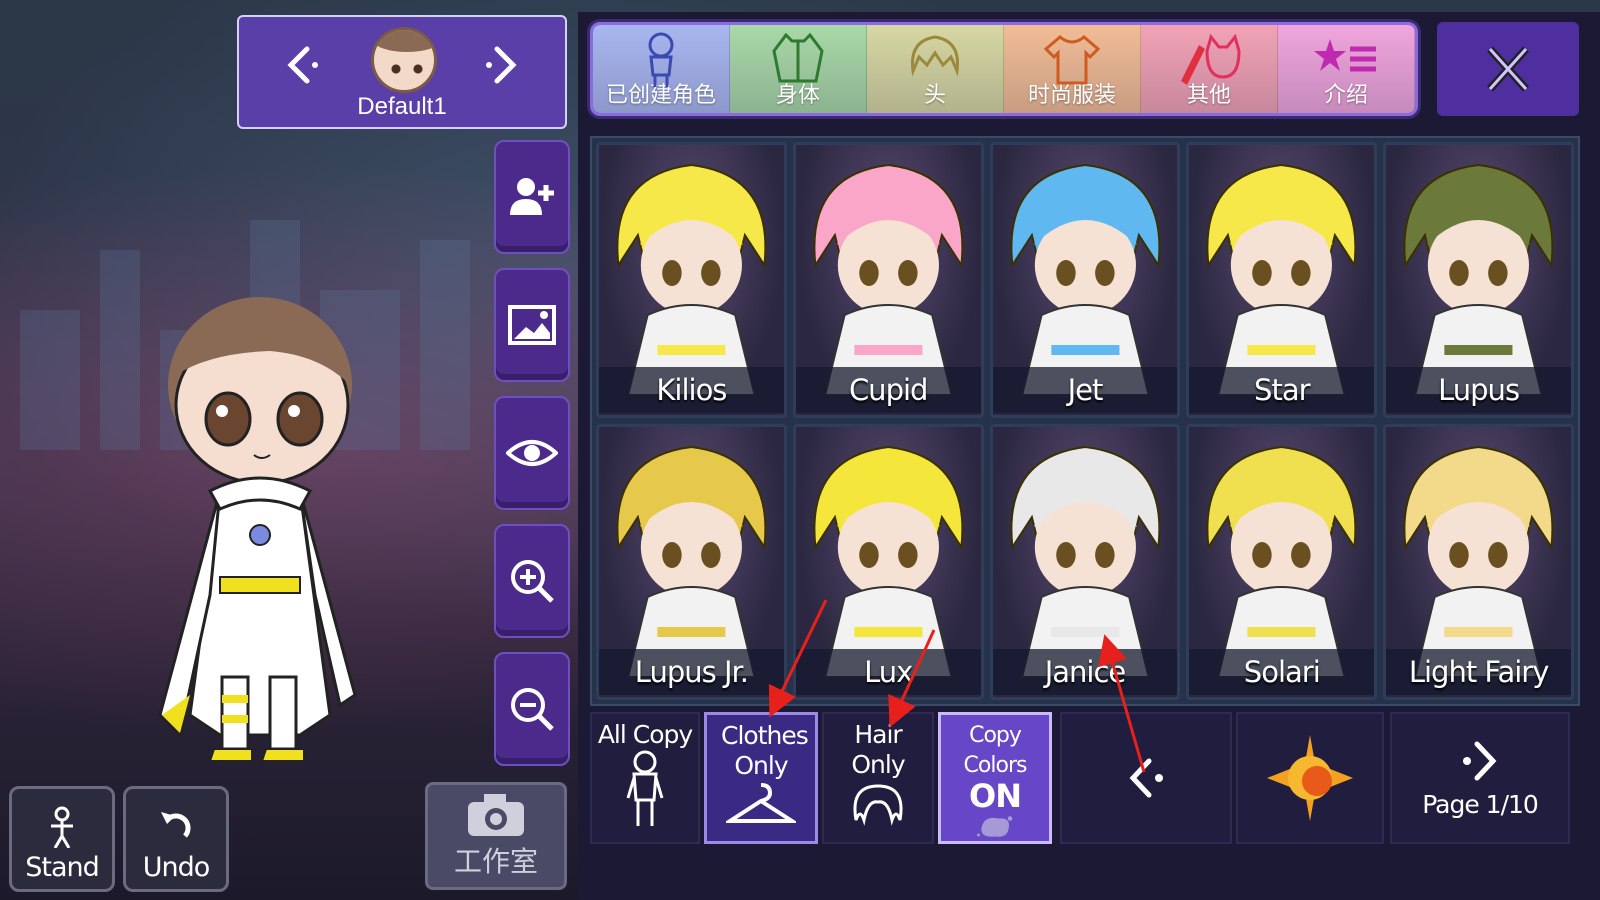  Describe the element at coordinates (62, 867) in the screenshot. I see `stand-label: Stand` at that location.